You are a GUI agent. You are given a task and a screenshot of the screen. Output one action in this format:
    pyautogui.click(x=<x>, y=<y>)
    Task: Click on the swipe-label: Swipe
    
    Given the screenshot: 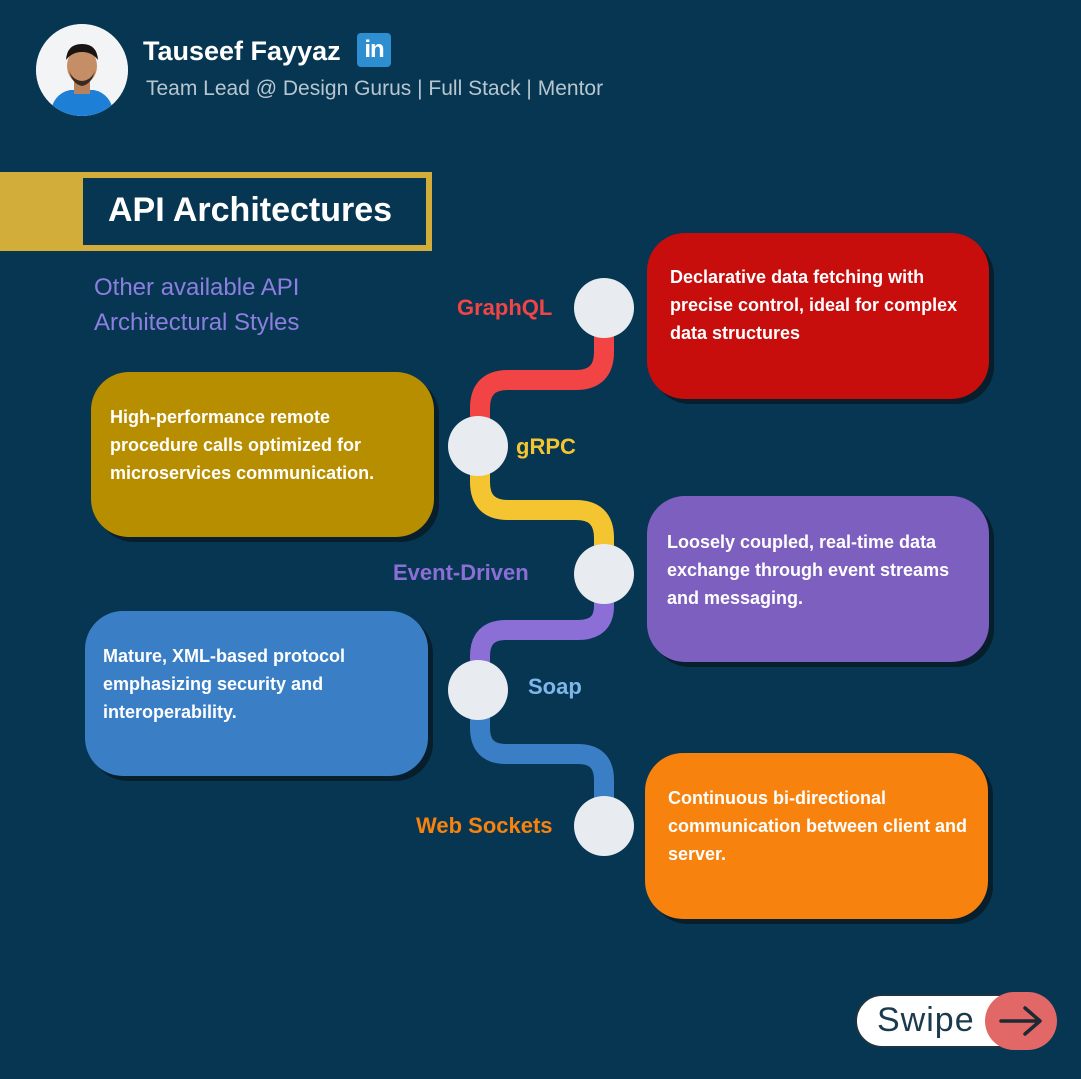 What is the action you would take?
    pyautogui.click(x=926, y=1020)
    